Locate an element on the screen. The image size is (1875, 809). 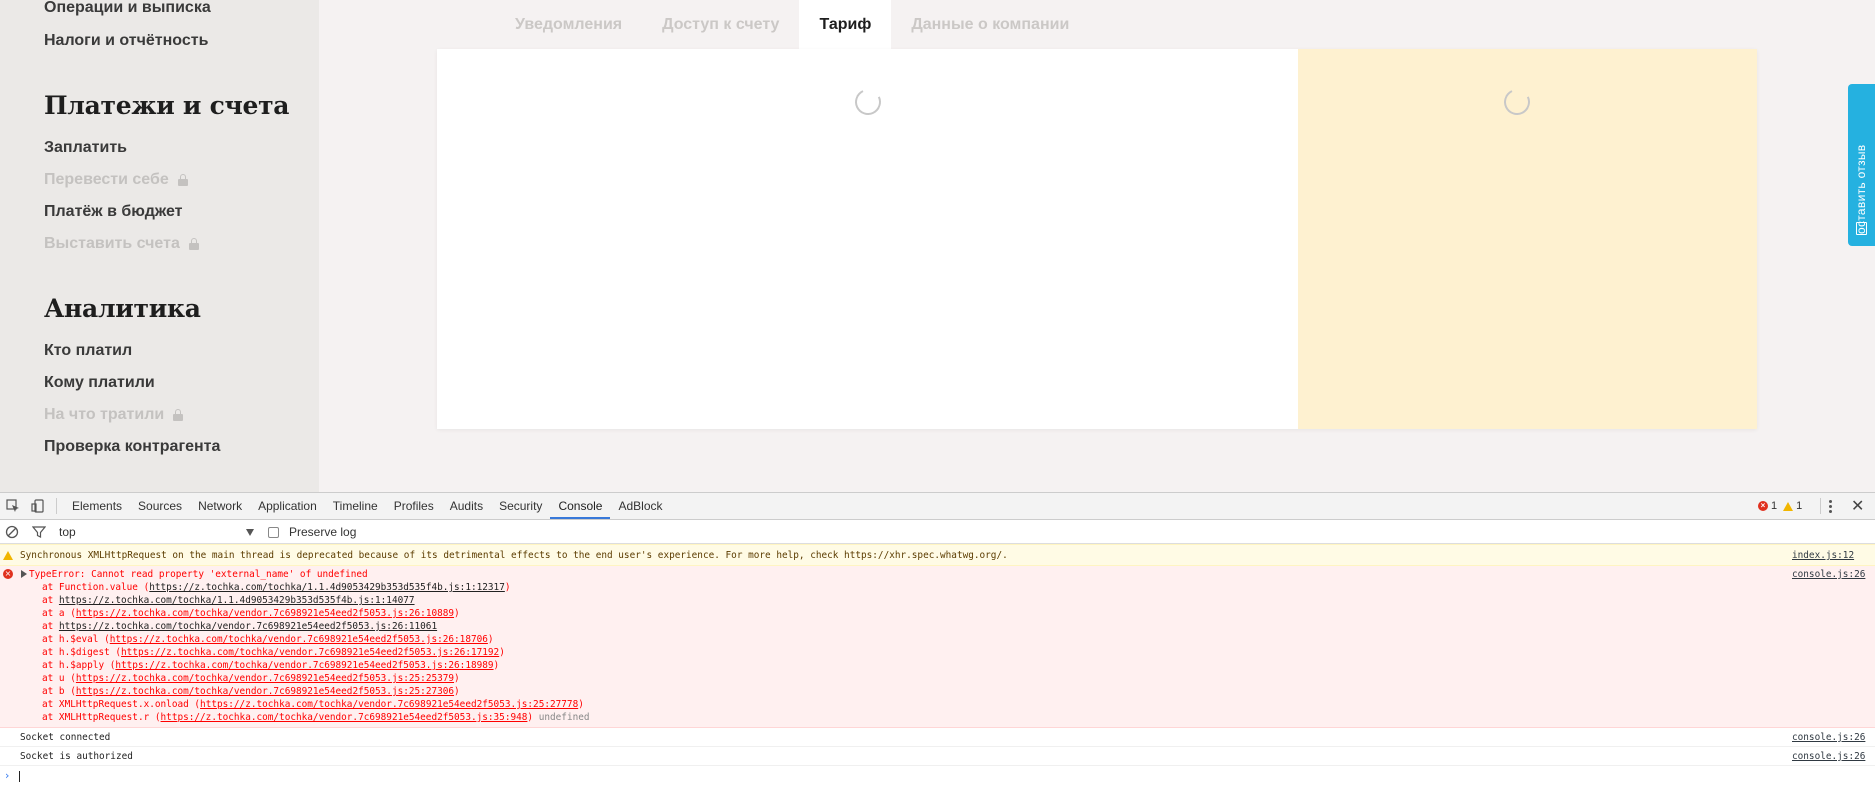
console-prompt: › is located at coordinates (937, 776).